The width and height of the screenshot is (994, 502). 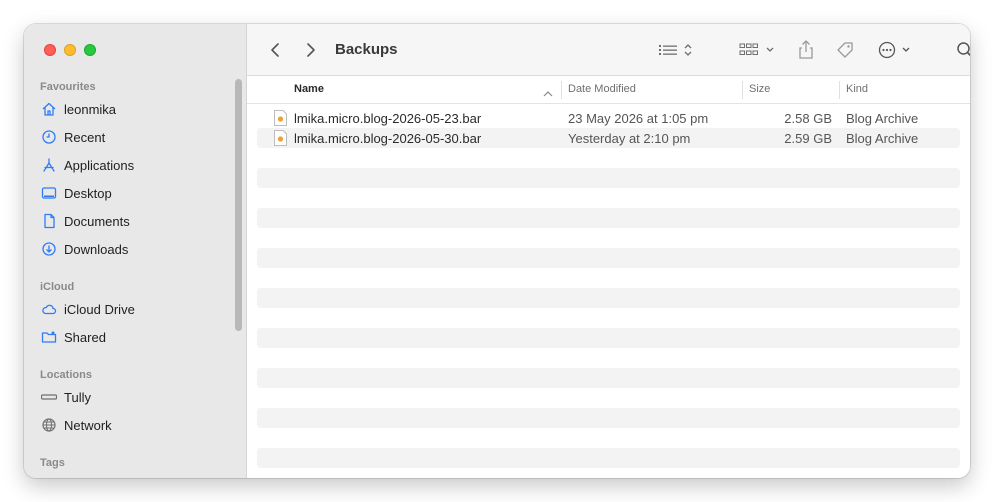 I want to click on column-name: Name, so click(x=309, y=89).